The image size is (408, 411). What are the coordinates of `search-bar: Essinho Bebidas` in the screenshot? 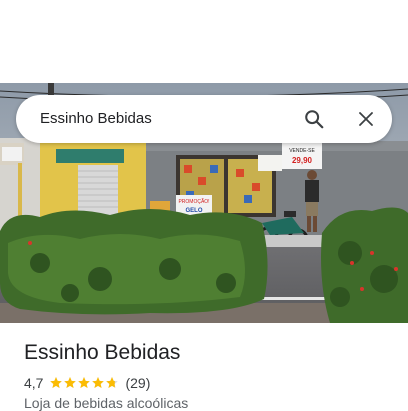 It's located at (204, 119).